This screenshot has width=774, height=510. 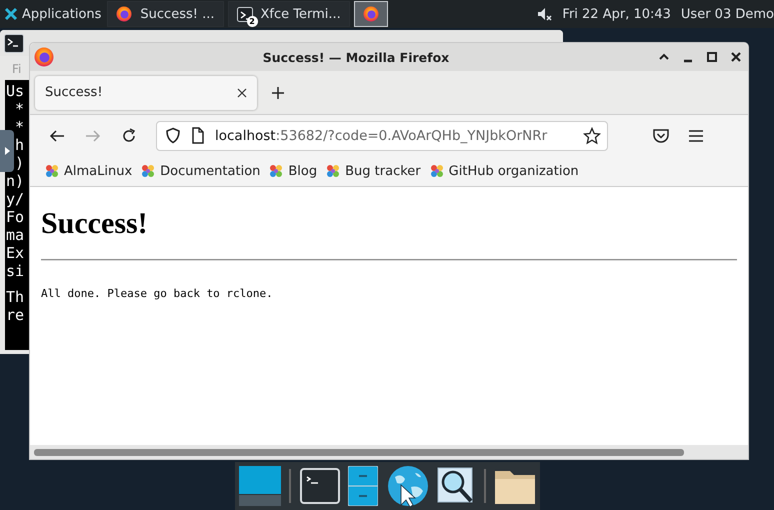 I want to click on url-text: localhost:53682/?code=0.AVoArQHb_YNJbkOrNRr, so click(x=381, y=136).